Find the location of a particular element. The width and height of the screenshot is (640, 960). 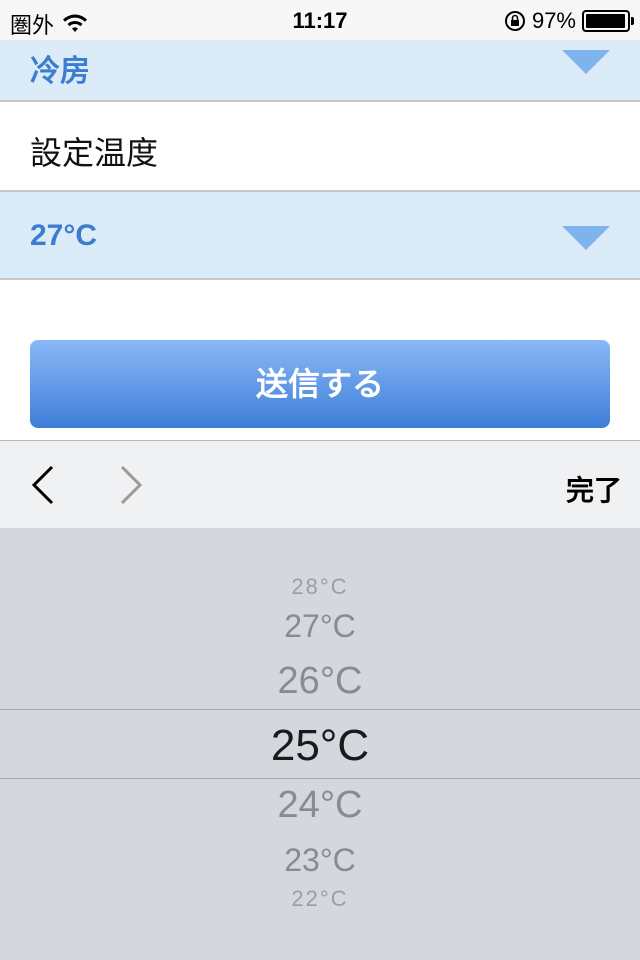

picker-item: 27°C is located at coordinates (320, 626).